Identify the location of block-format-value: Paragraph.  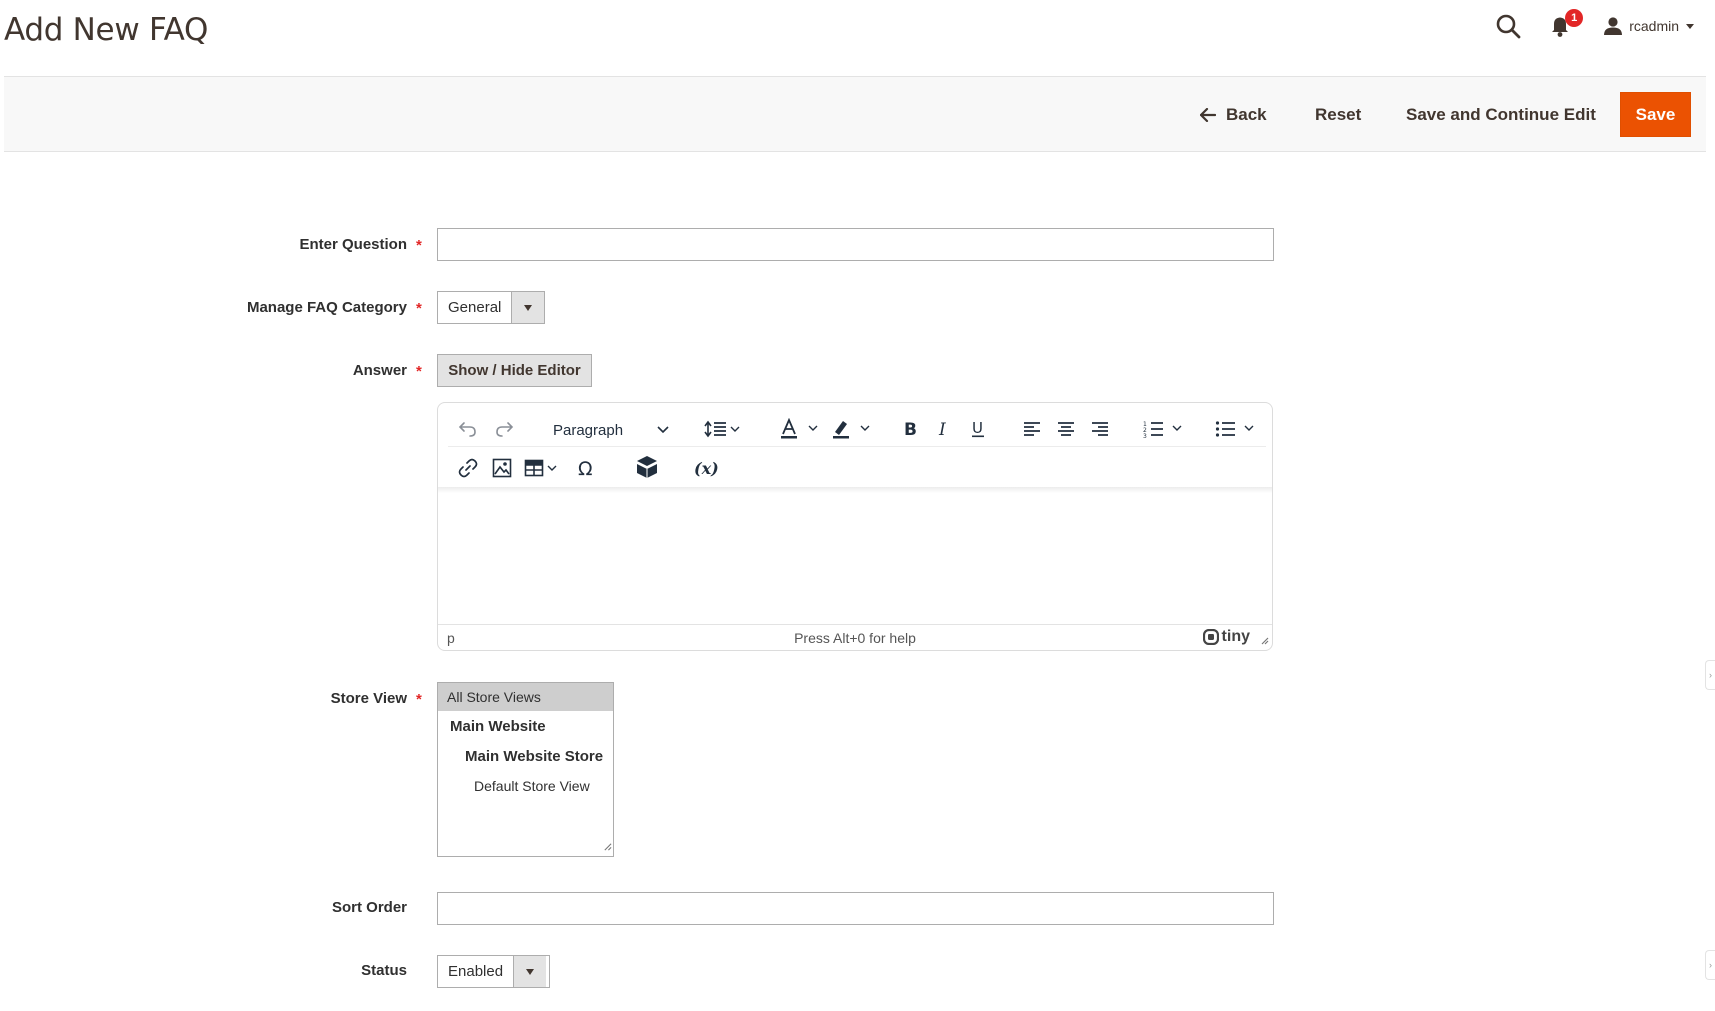
(588, 430).